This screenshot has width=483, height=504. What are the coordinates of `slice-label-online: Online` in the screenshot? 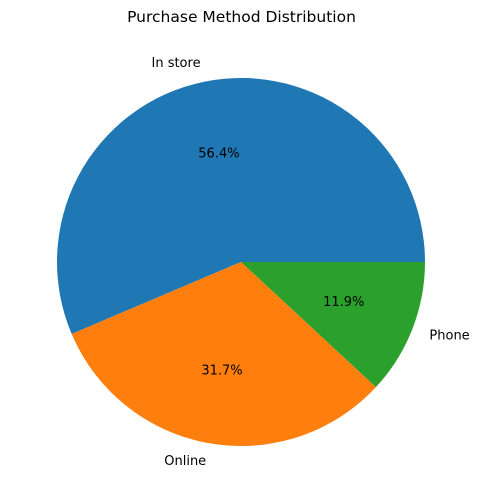 It's located at (185, 461).